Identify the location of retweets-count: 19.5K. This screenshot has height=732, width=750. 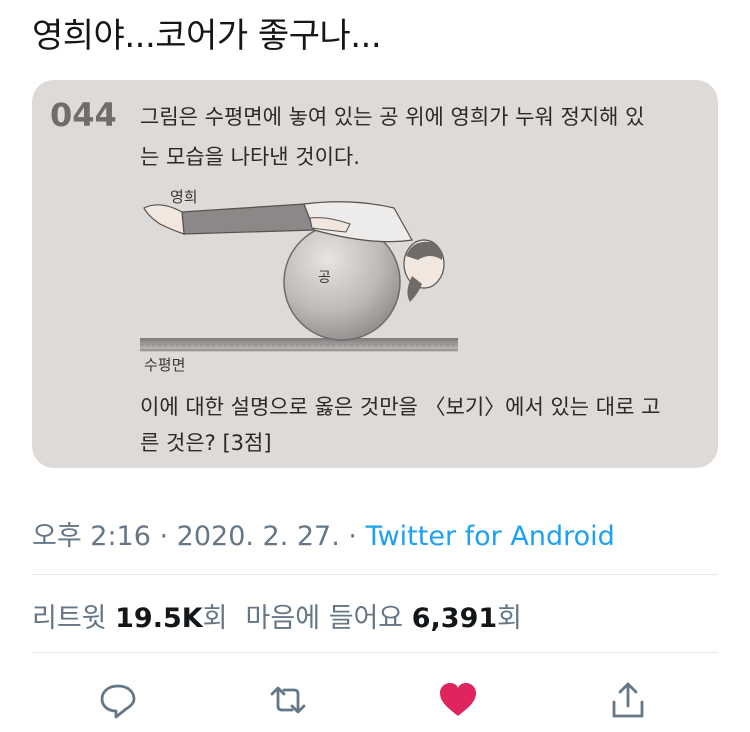
(159, 618).